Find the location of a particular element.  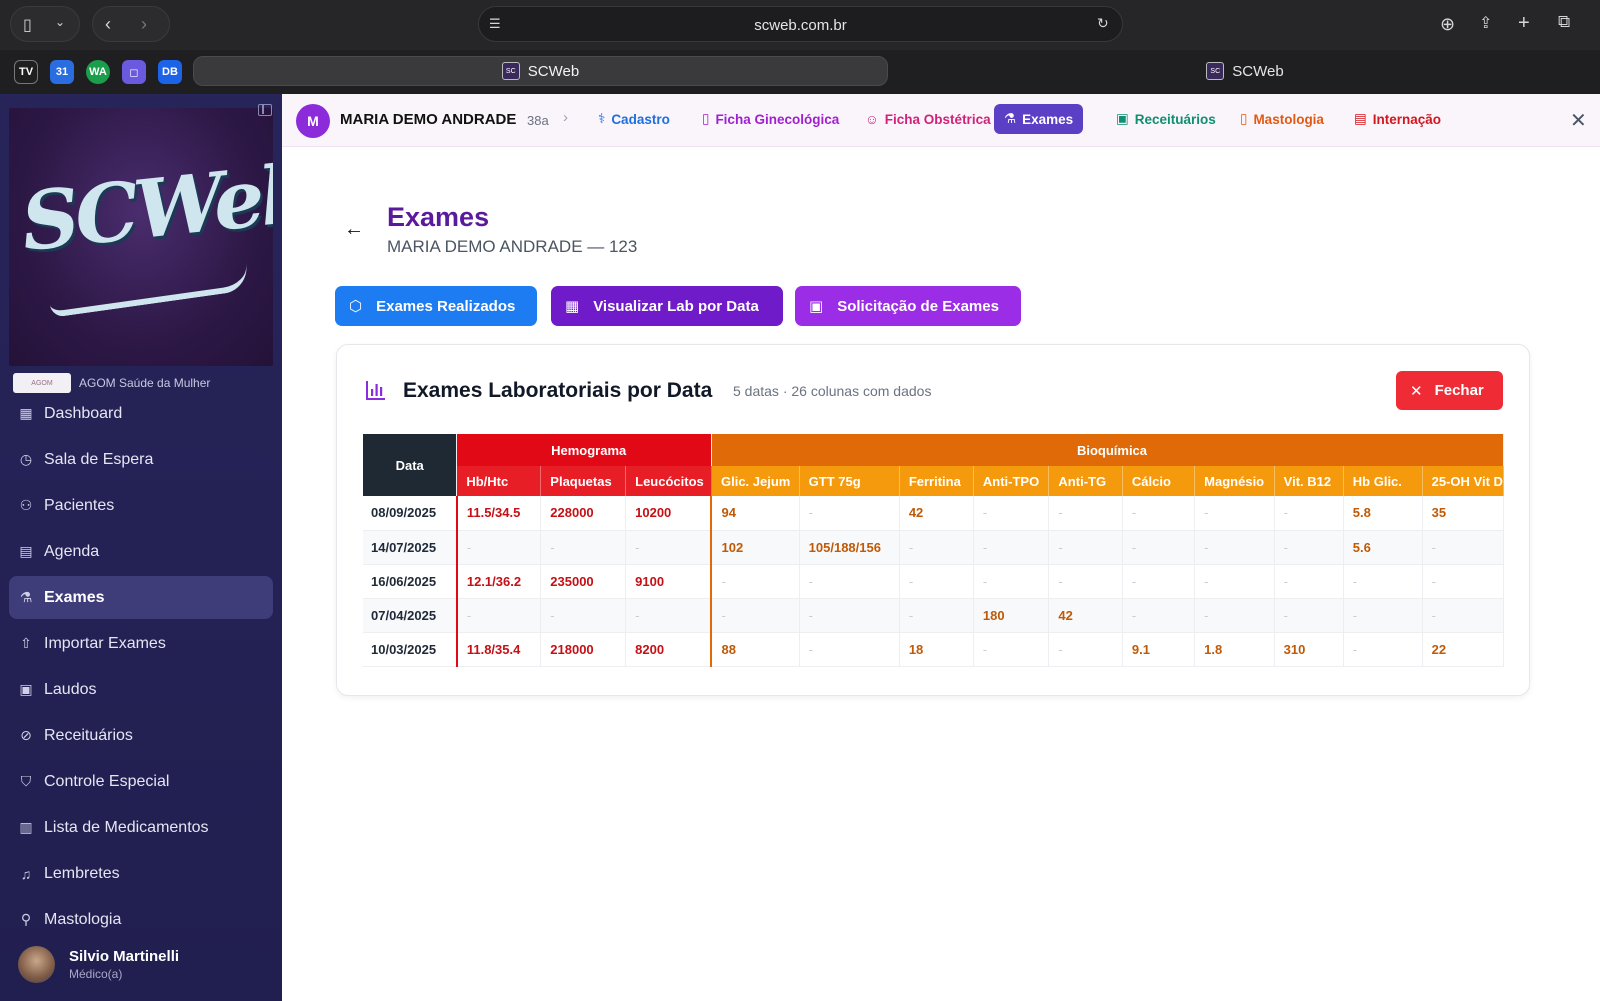

favicon-tv-icon: TV is located at coordinates (26, 72).